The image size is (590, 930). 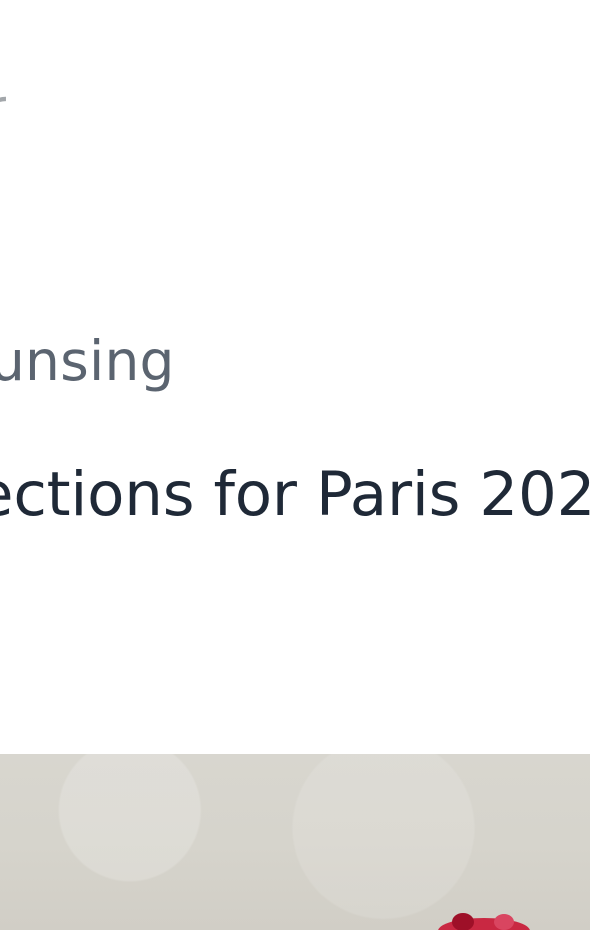 I want to click on red-object-accent, so click(x=484, y=921).